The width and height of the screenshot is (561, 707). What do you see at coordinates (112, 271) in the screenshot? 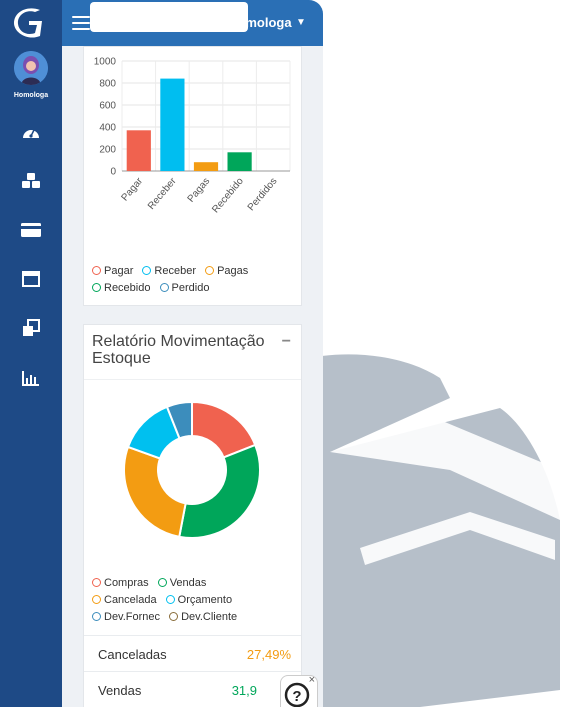
I see `legend-item-pagar: Pagar` at bounding box center [112, 271].